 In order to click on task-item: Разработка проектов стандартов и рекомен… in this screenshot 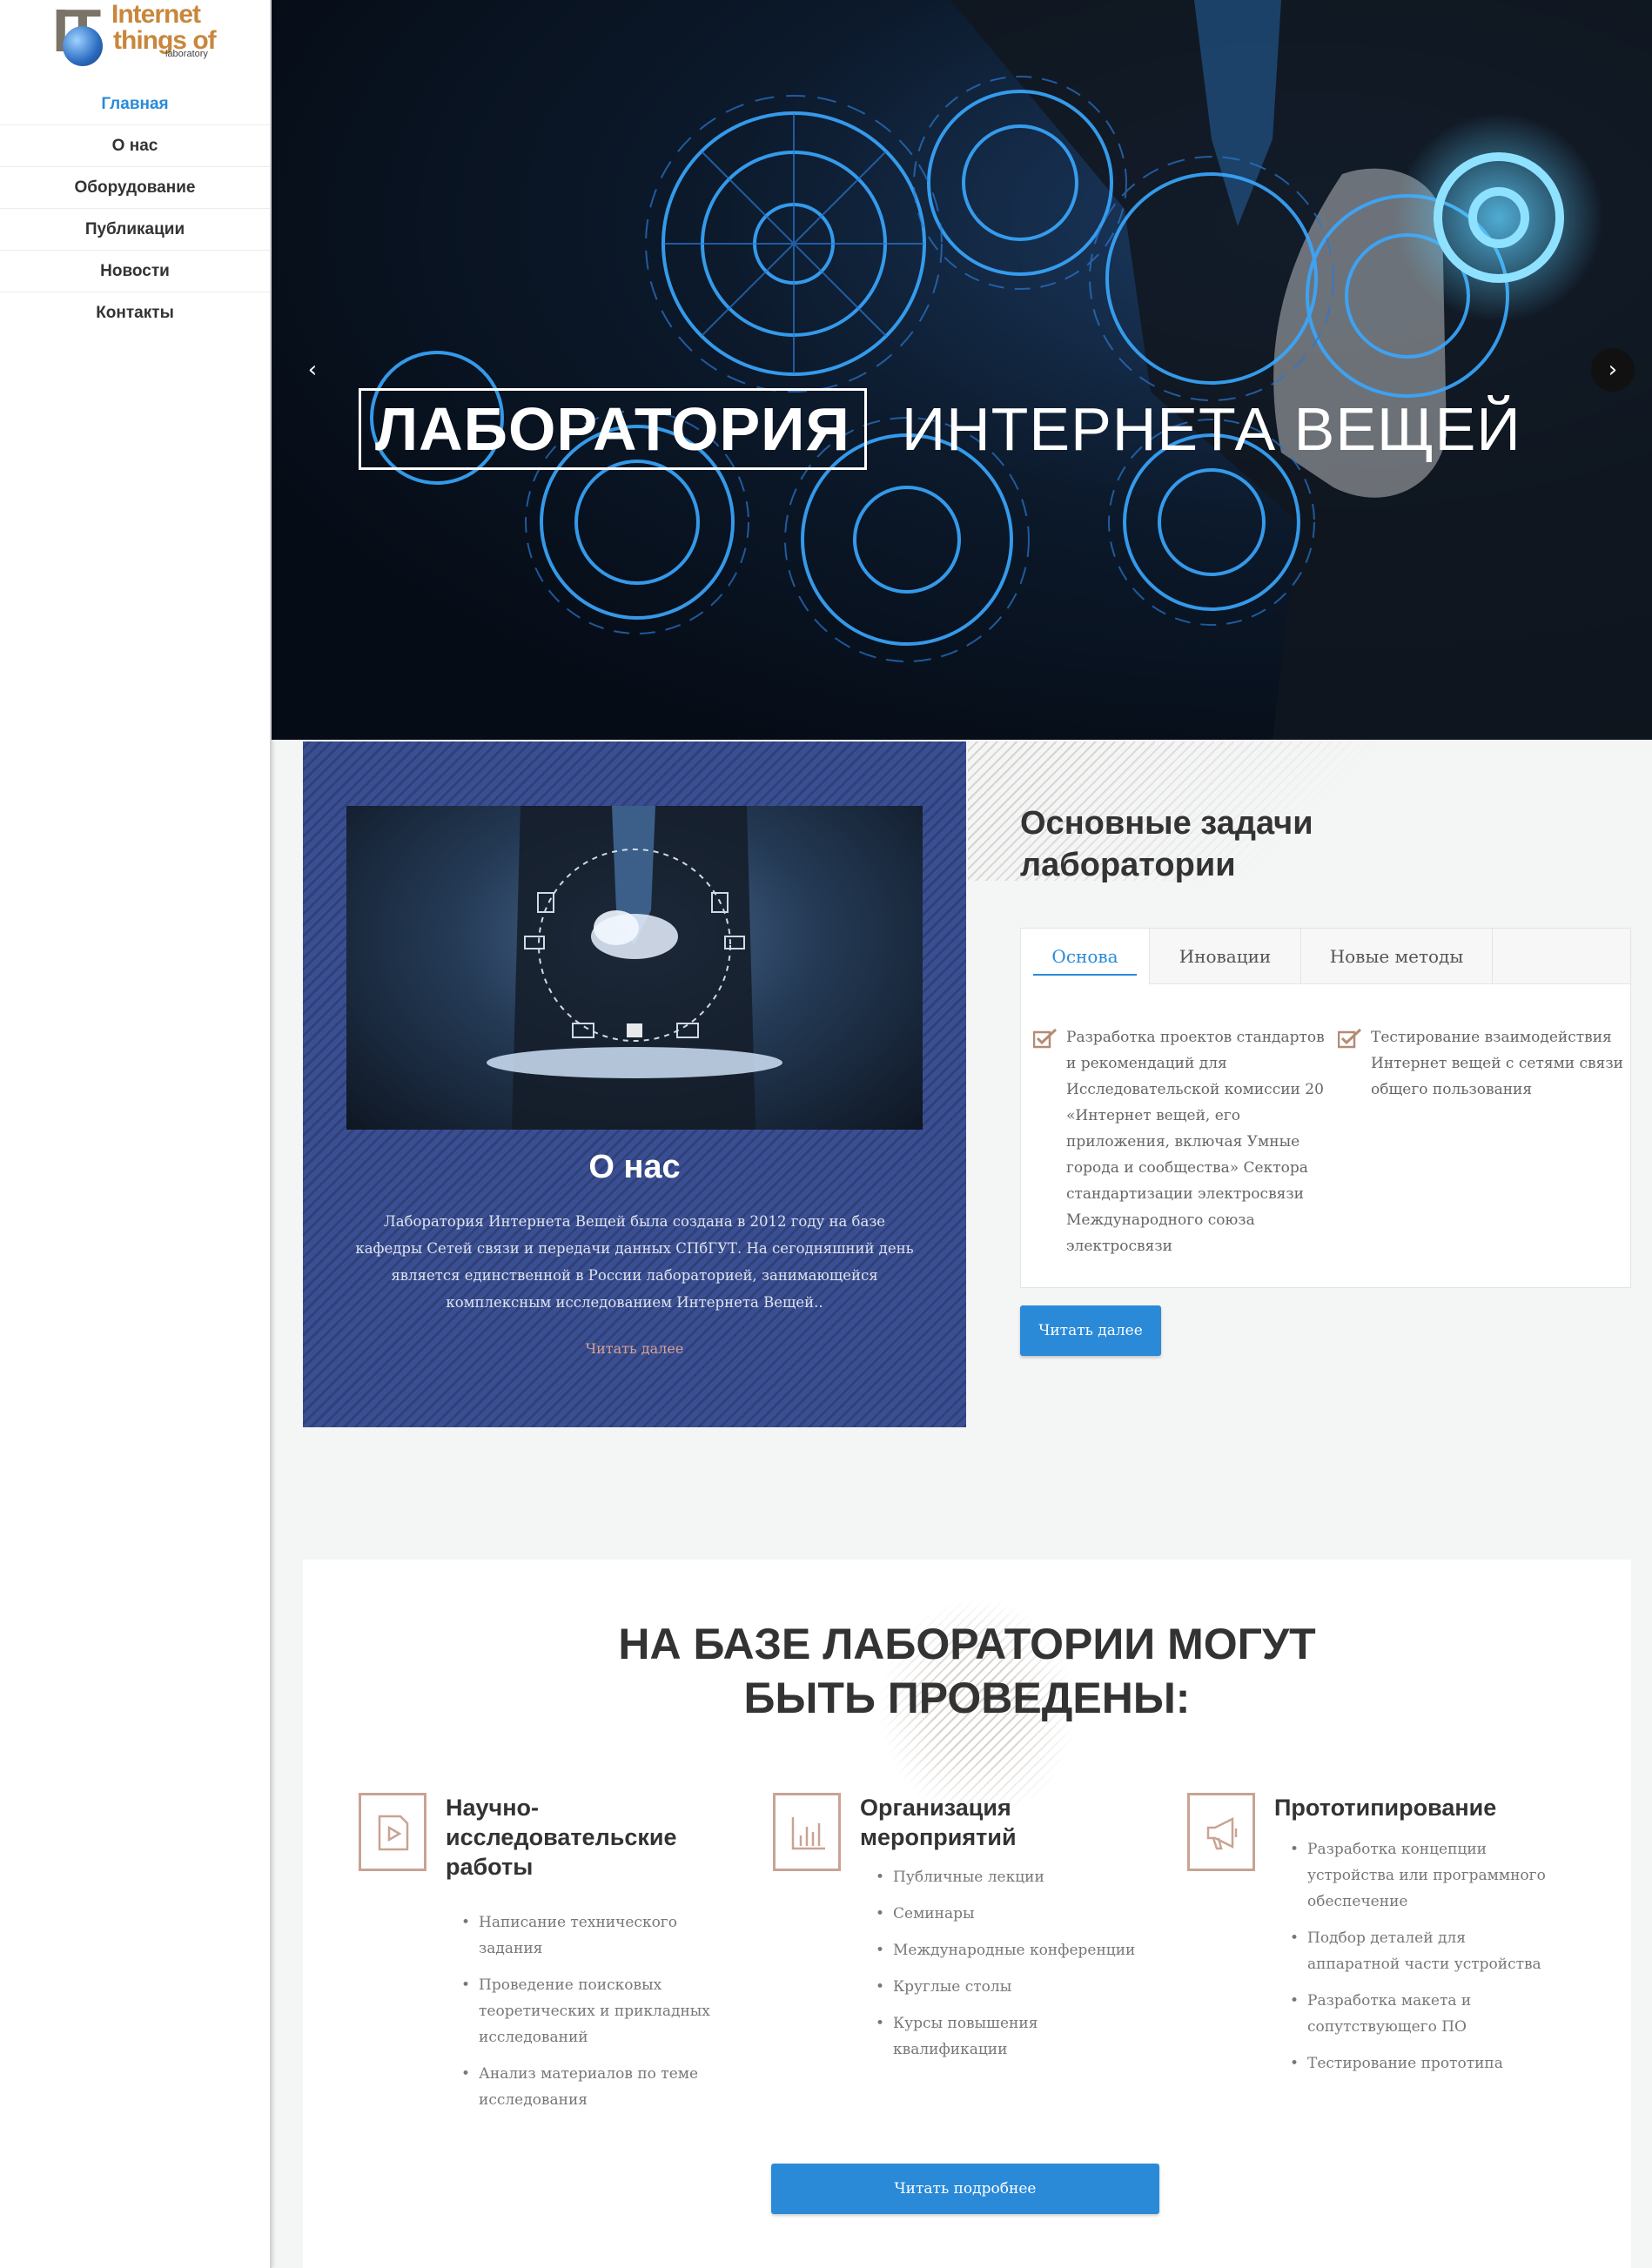, I will do `click(1186, 1141)`.